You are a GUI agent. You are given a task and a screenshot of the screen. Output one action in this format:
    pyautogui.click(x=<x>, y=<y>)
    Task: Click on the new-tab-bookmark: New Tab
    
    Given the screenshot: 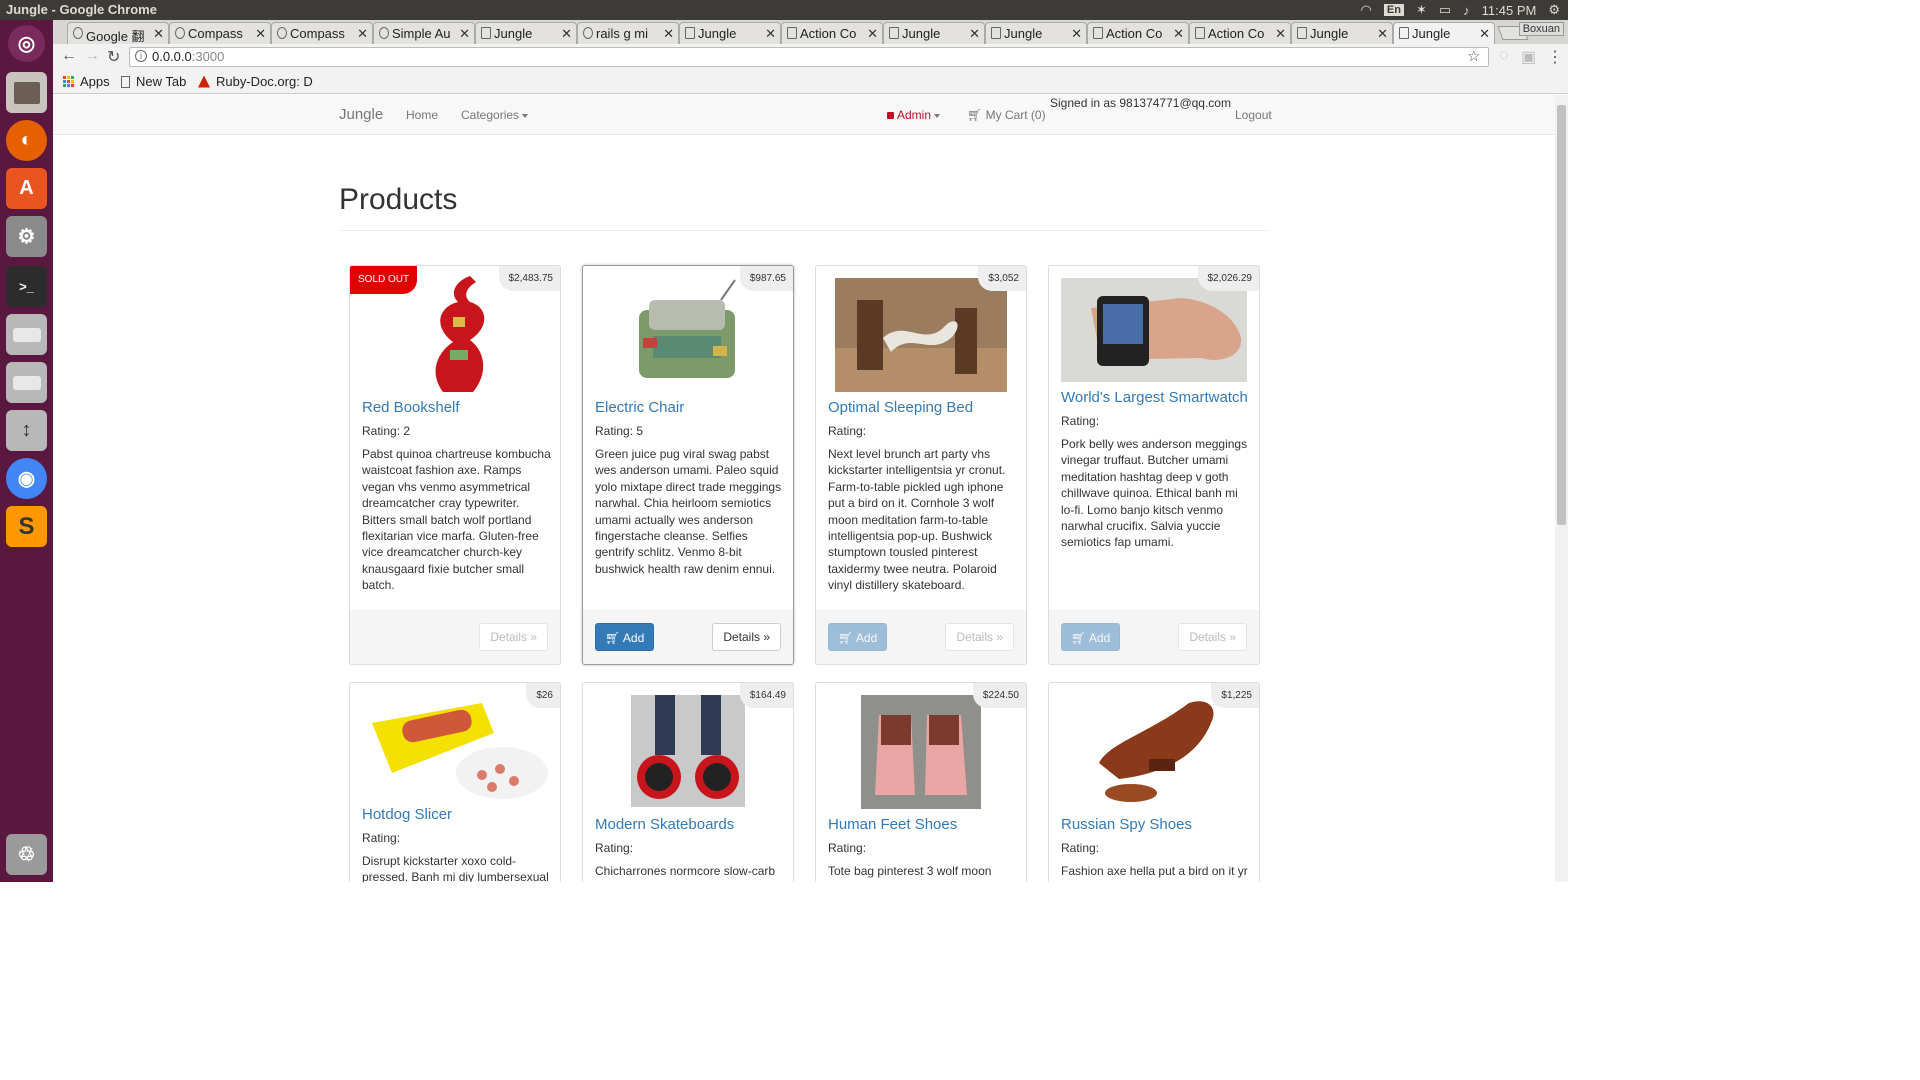 What is the action you would take?
    pyautogui.click(x=153, y=81)
    